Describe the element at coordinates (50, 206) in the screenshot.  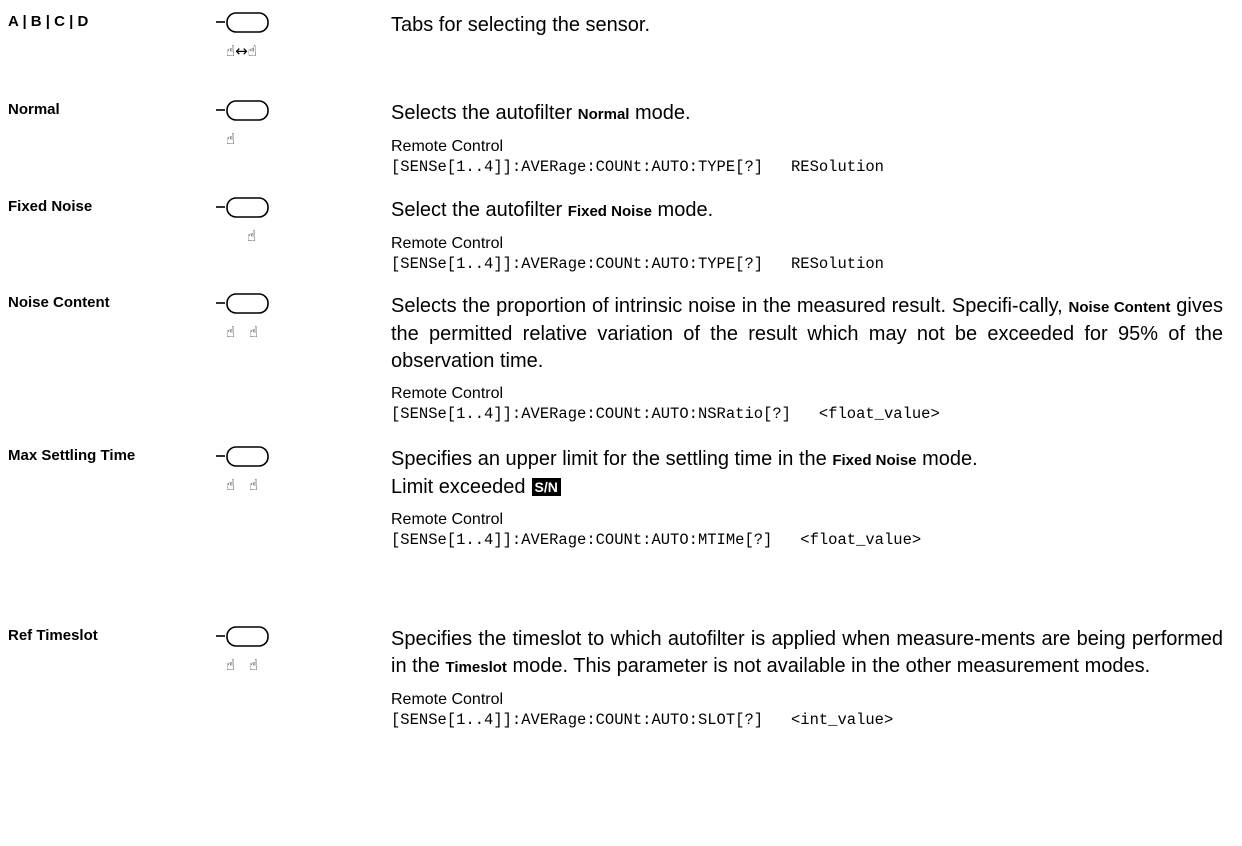
I see `entry-label: Fixed Noise` at that location.